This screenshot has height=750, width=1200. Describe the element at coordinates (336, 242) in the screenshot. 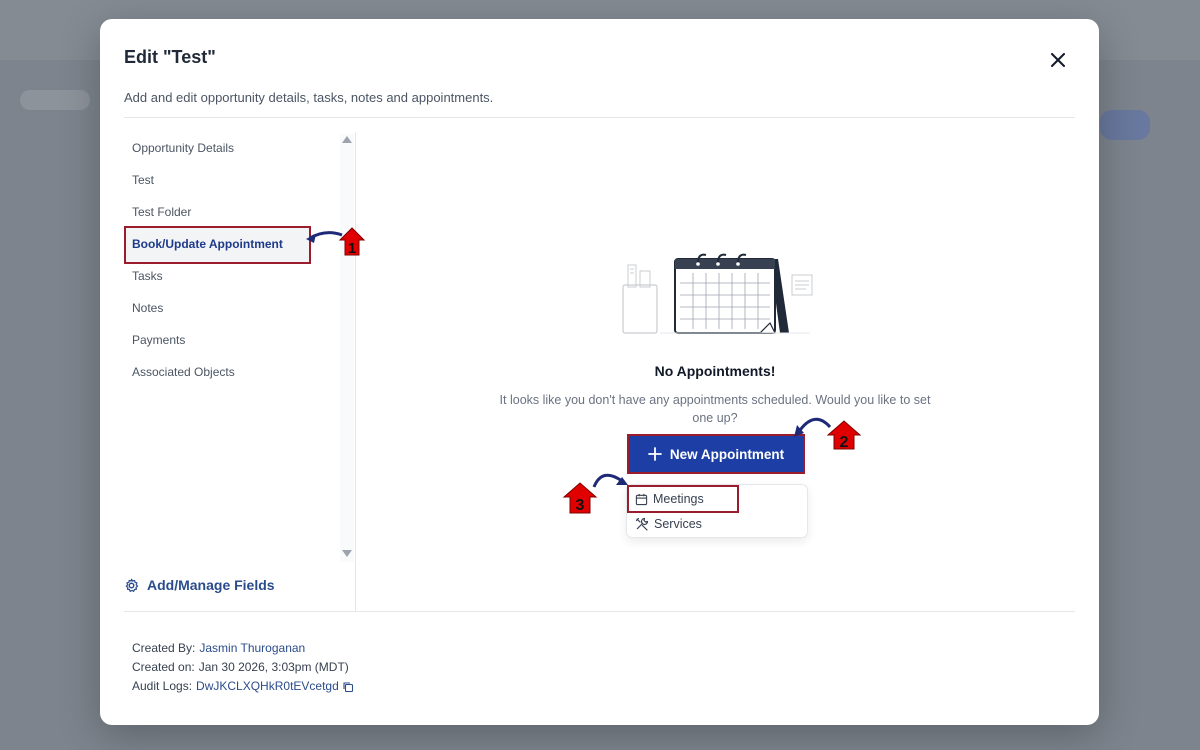

I see `step-marker-1: 1` at that location.